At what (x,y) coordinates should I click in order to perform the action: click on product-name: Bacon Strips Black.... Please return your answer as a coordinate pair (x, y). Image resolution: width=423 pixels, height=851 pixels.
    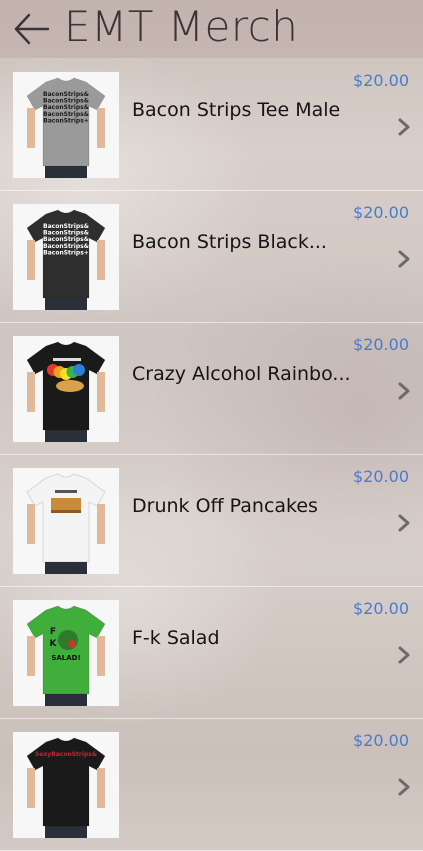
    Looking at the image, I should click on (229, 242).